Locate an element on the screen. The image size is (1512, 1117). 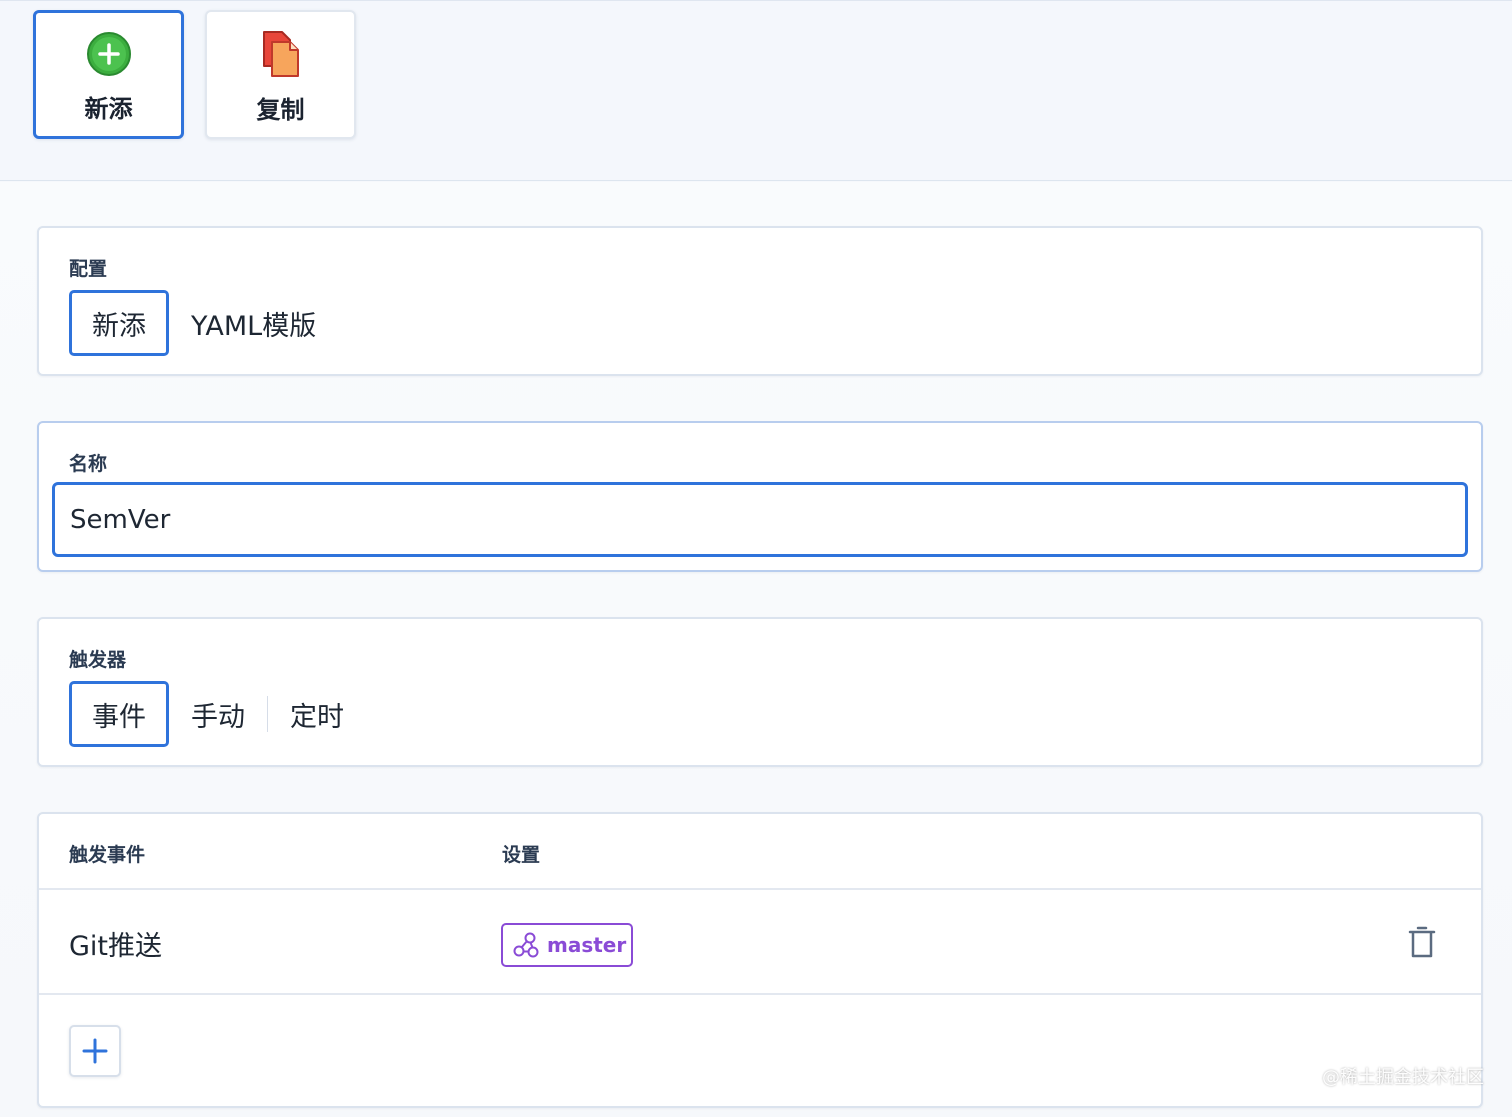
copy-documents-icon is located at coordinates (281, 54).